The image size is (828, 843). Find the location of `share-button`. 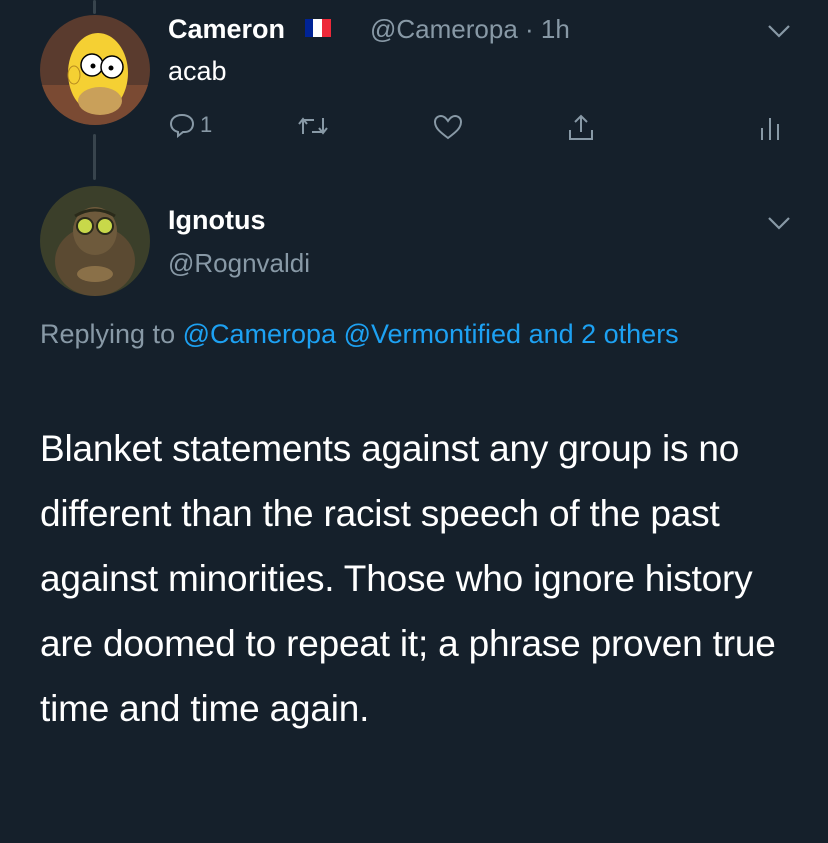

share-button is located at coordinates (581, 127).